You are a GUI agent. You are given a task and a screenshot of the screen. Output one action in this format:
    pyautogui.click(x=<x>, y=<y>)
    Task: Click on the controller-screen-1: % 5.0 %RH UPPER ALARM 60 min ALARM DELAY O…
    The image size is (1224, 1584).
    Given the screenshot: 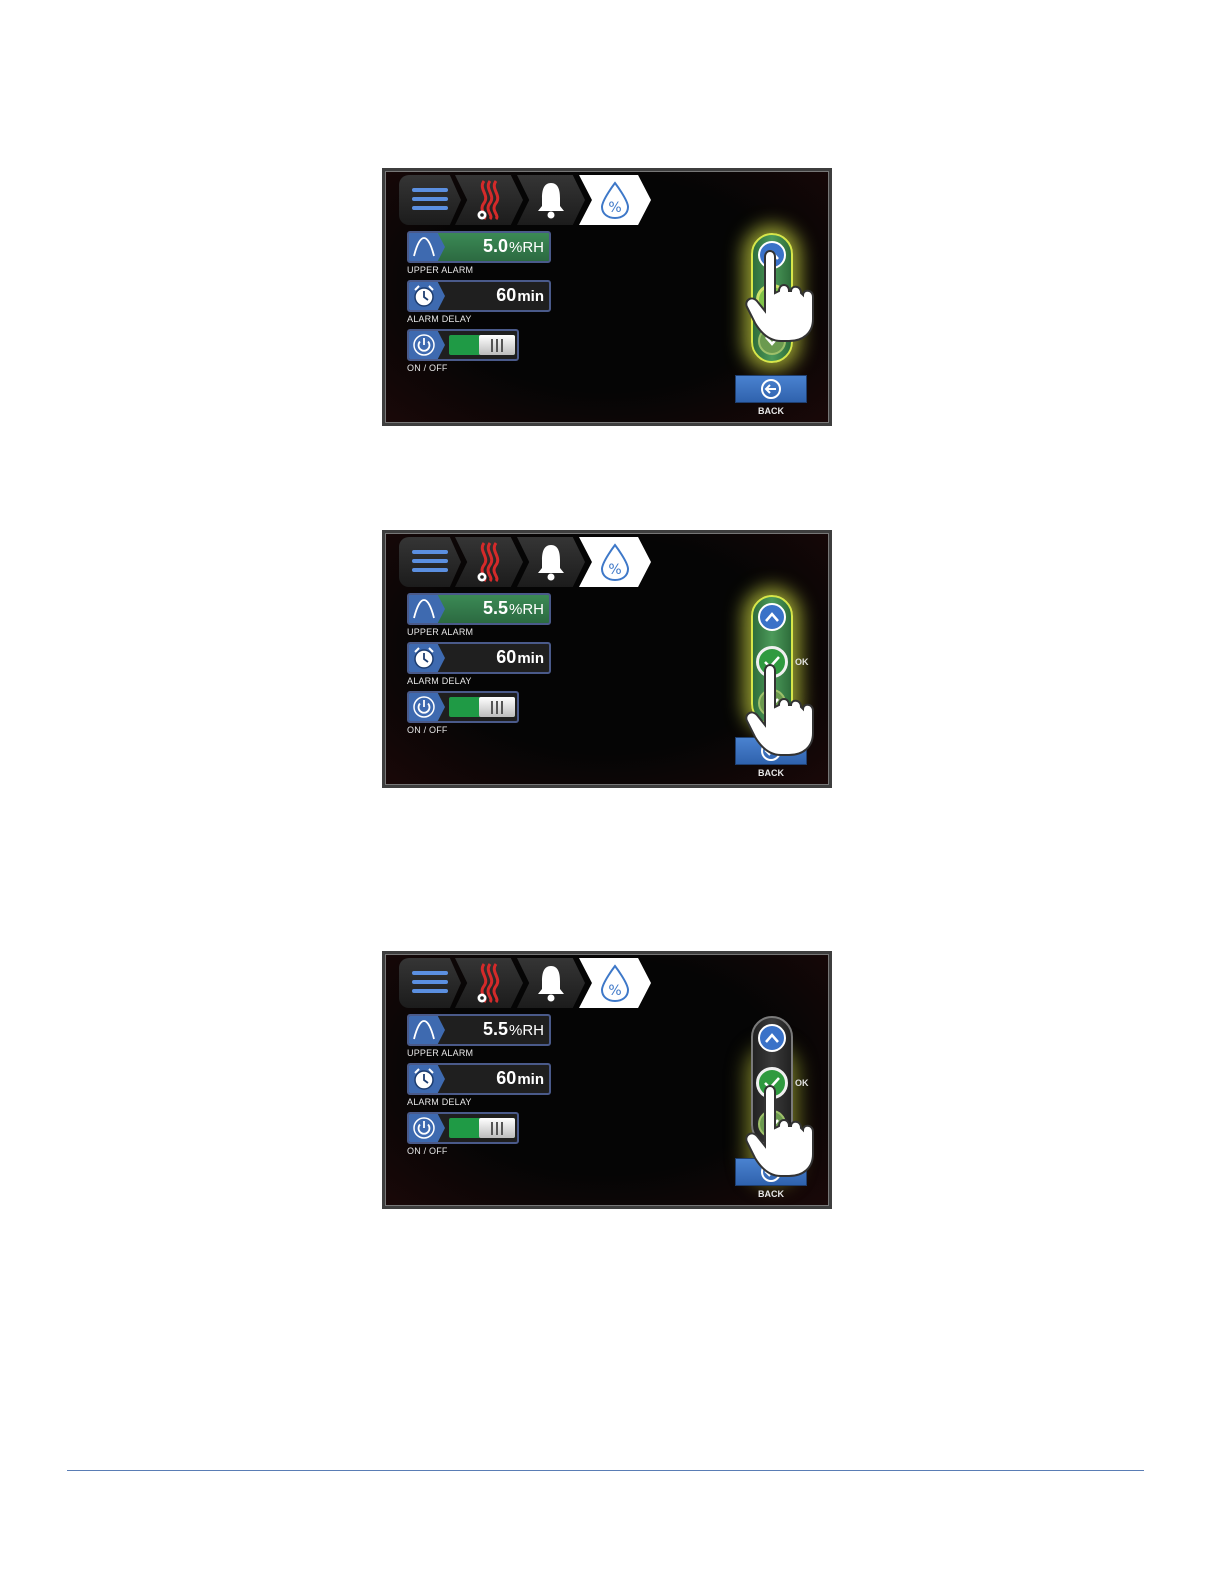 What is the action you would take?
    pyautogui.click(x=607, y=297)
    